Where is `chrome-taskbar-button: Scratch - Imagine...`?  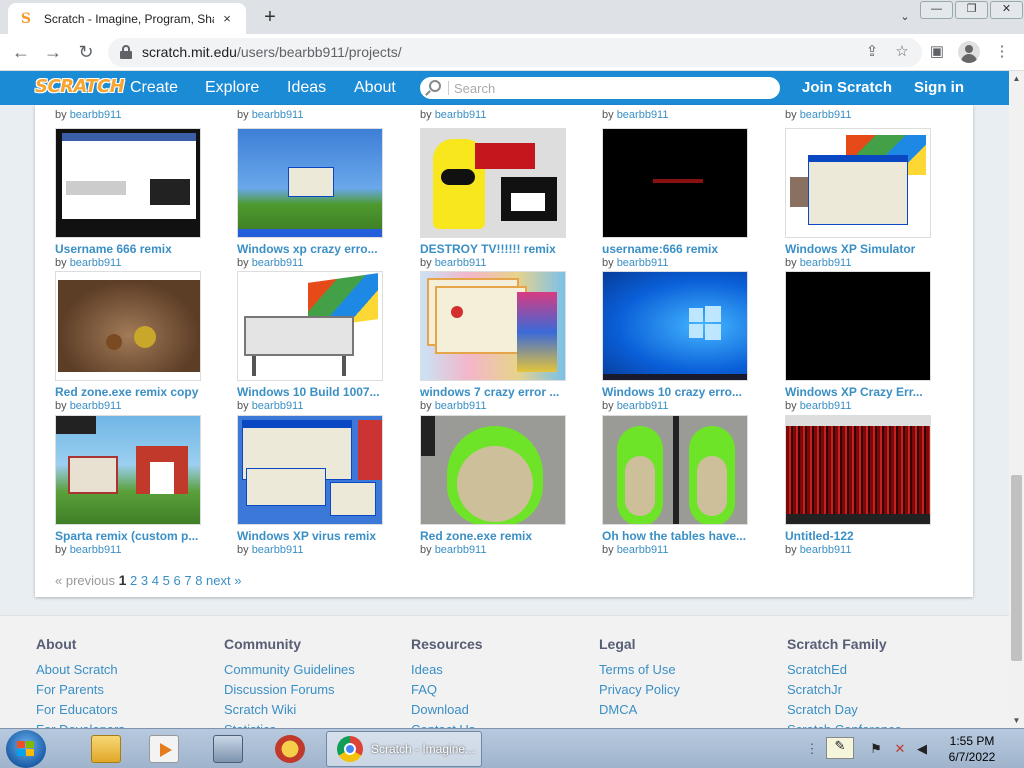
chrome-taskbar-button: Scratch - Imagine... is located at coordinates (404, 749).